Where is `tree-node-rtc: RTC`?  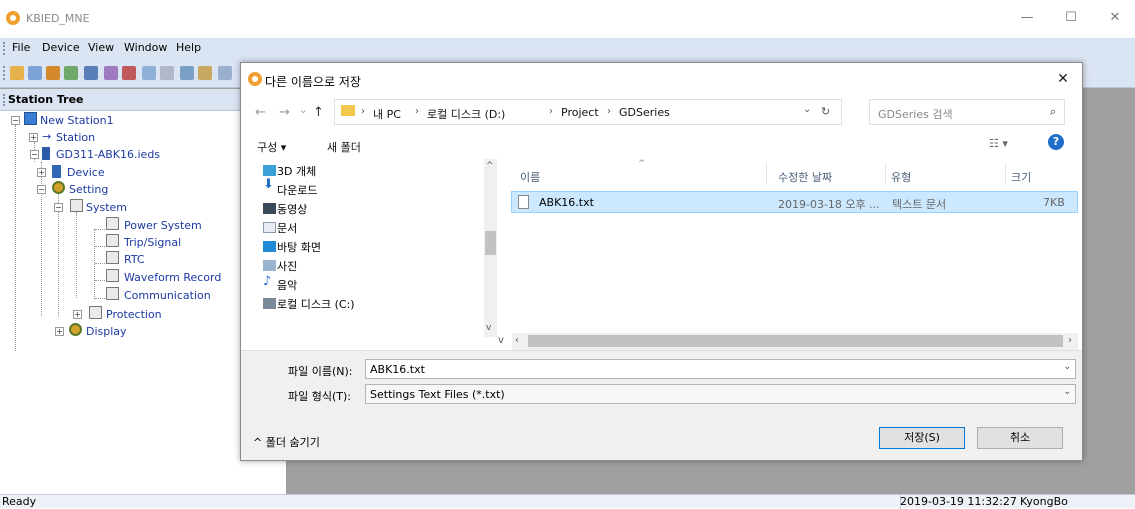 tree-node-rtc: RTC is located at coordinates (134, 259).